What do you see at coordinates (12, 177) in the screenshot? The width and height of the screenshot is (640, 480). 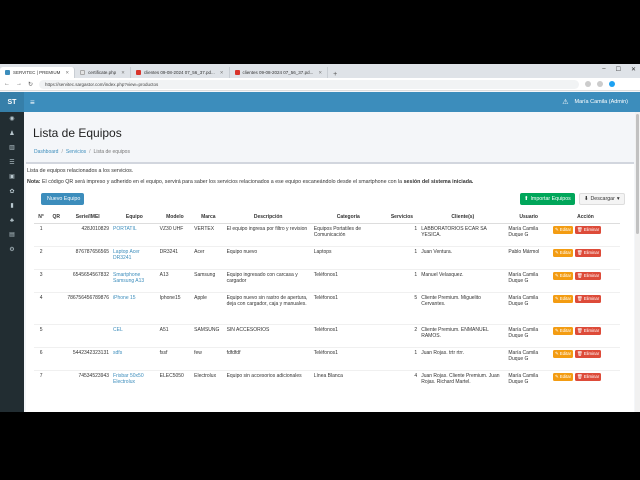 I see `box-icon: ▣` at bounding box center [12, 177].